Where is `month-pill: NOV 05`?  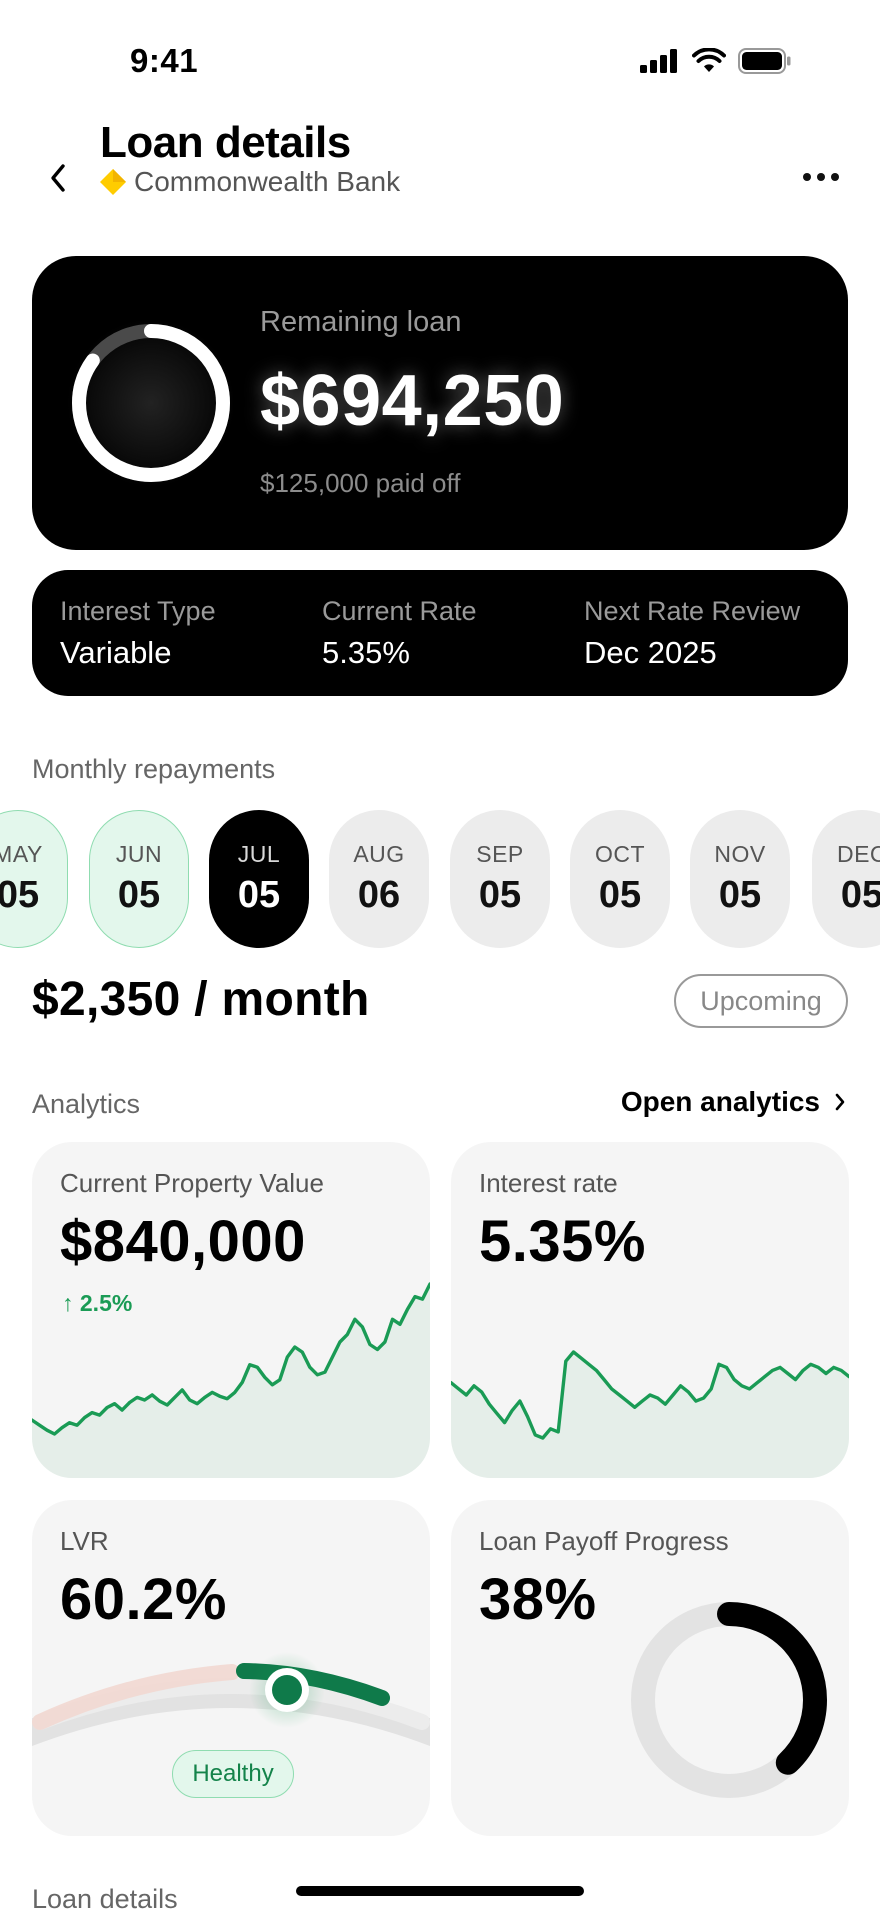
month-pill: NOV 05 is located at coordinates (740, 879).